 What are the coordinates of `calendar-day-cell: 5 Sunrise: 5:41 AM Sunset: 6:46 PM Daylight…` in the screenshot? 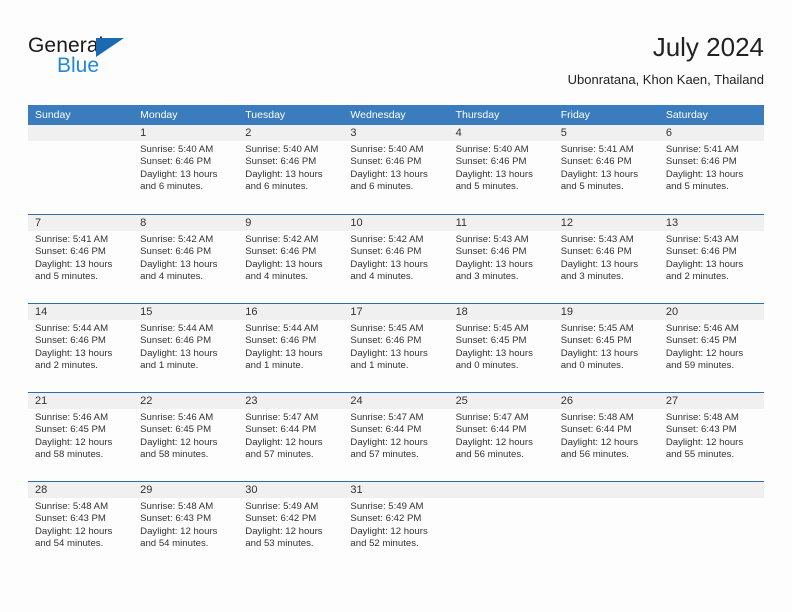 It's located at (606, 169).